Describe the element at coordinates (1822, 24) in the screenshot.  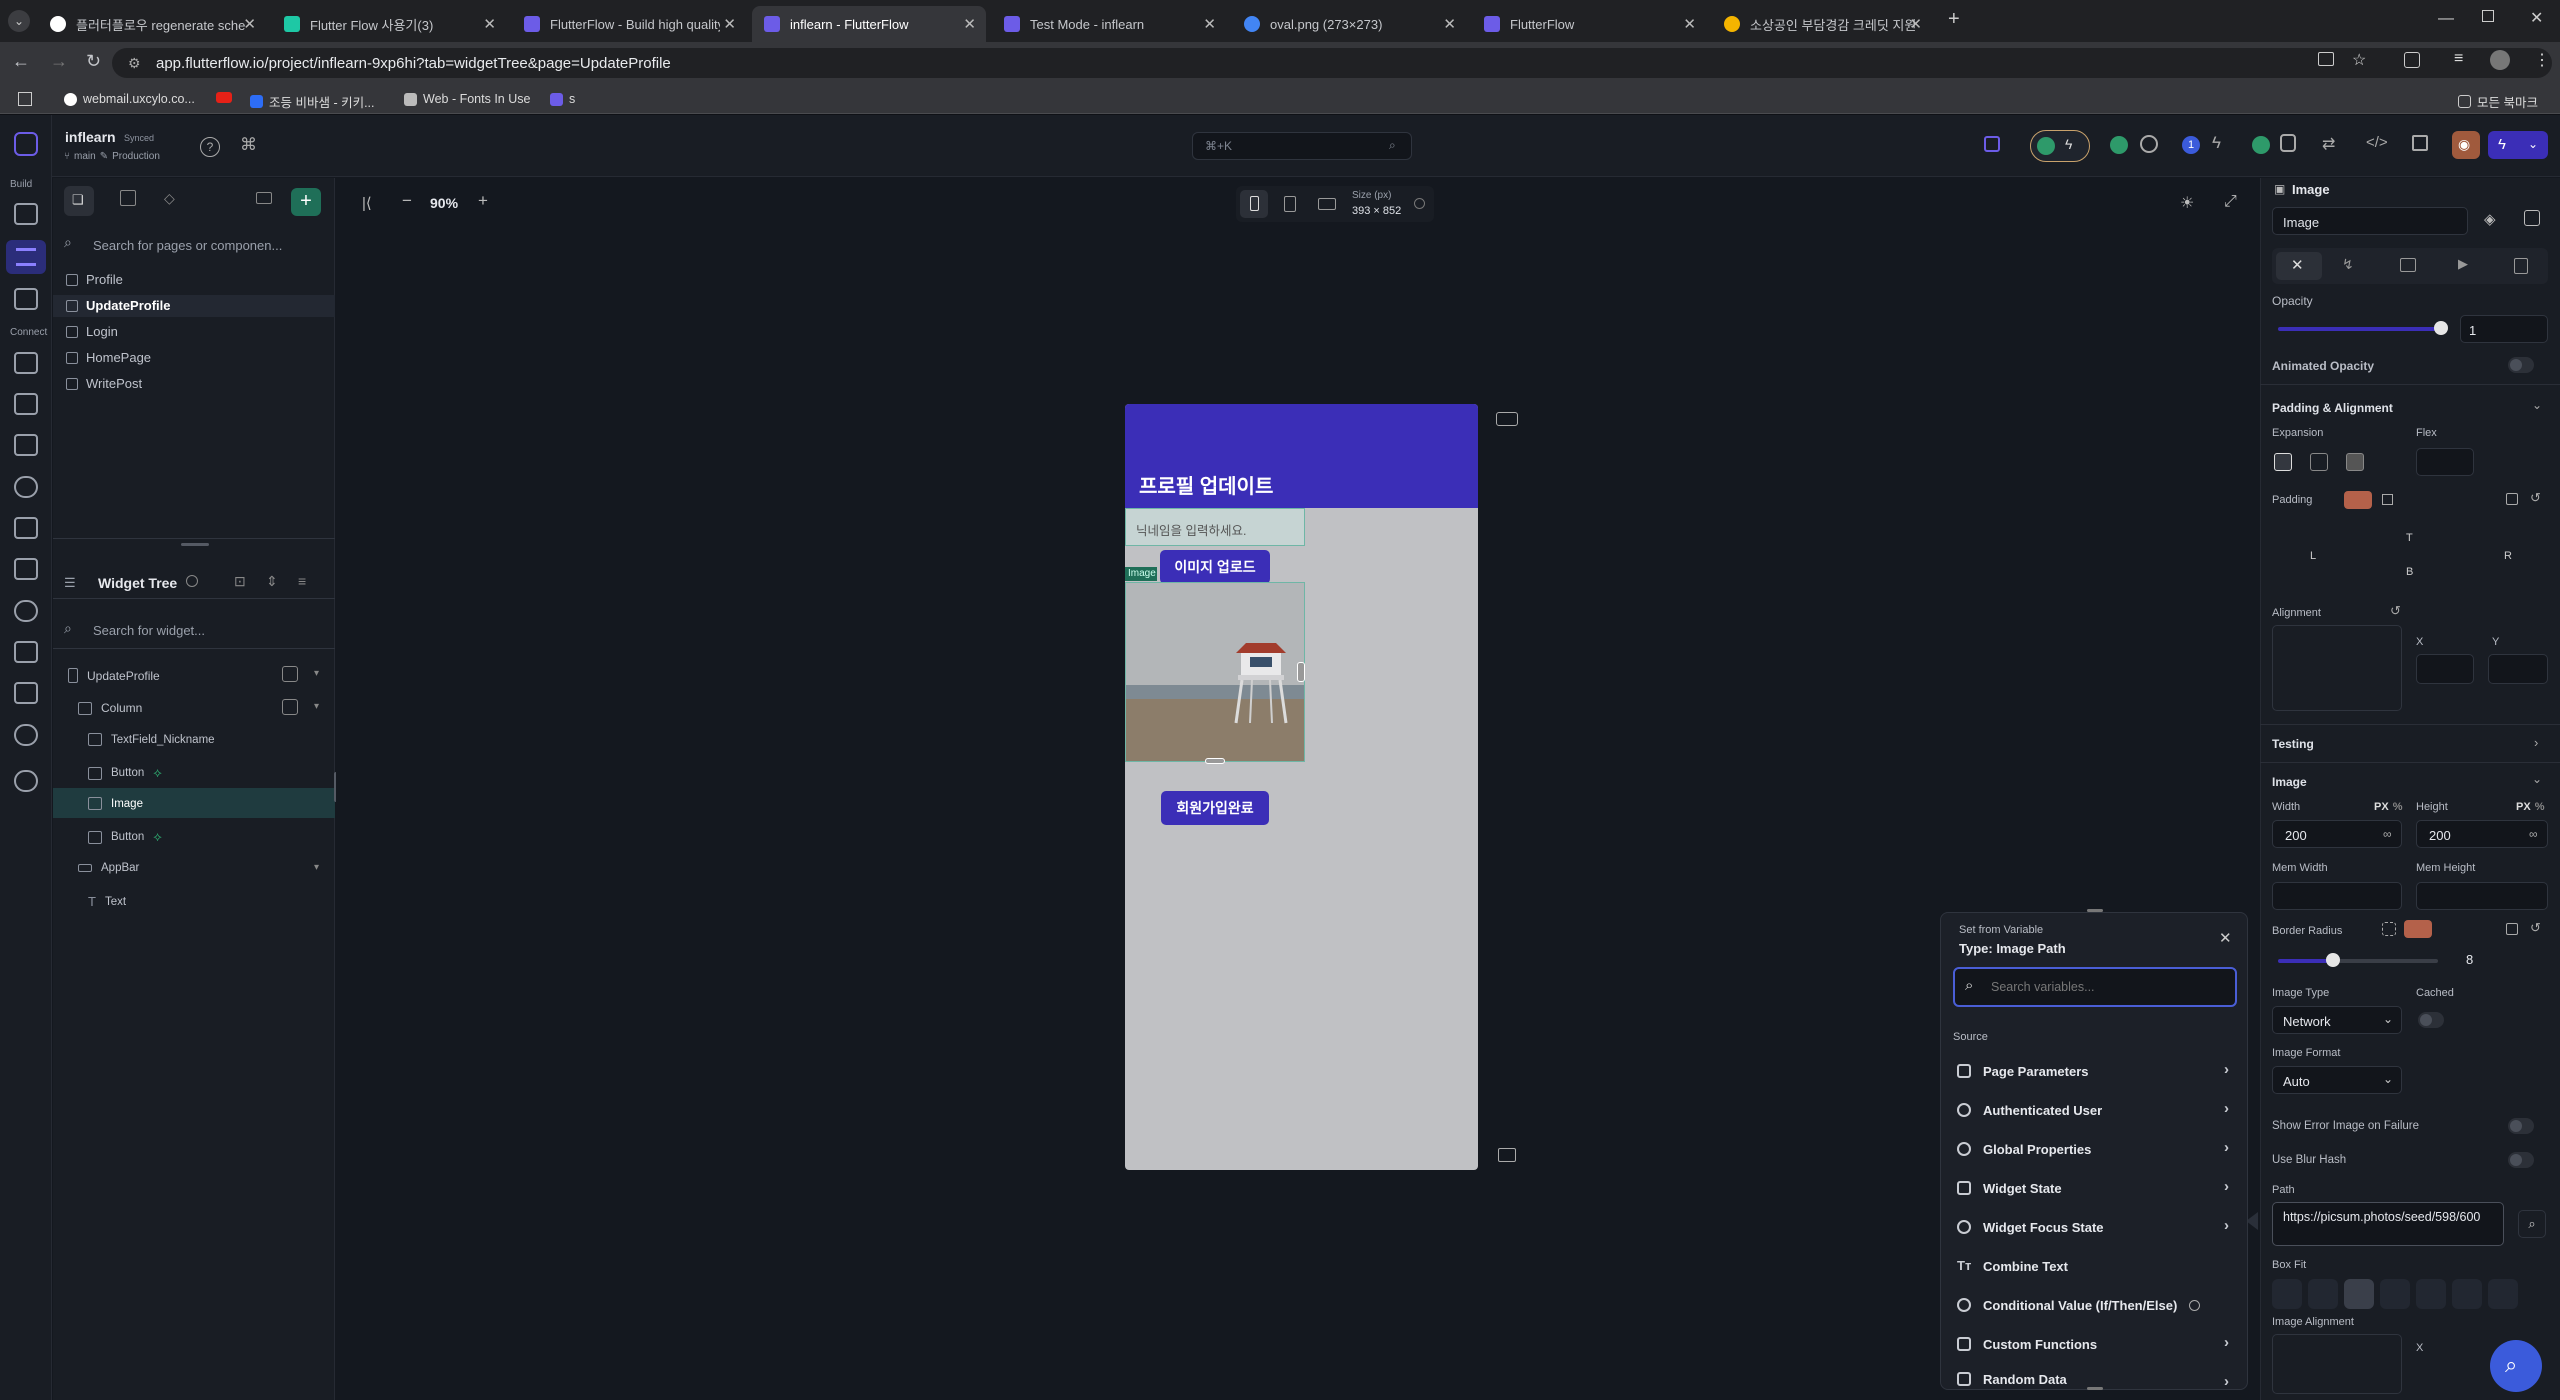
I see `browser-tab: 소상공인 부담경감 크레딧 지원 ✕` at that location.